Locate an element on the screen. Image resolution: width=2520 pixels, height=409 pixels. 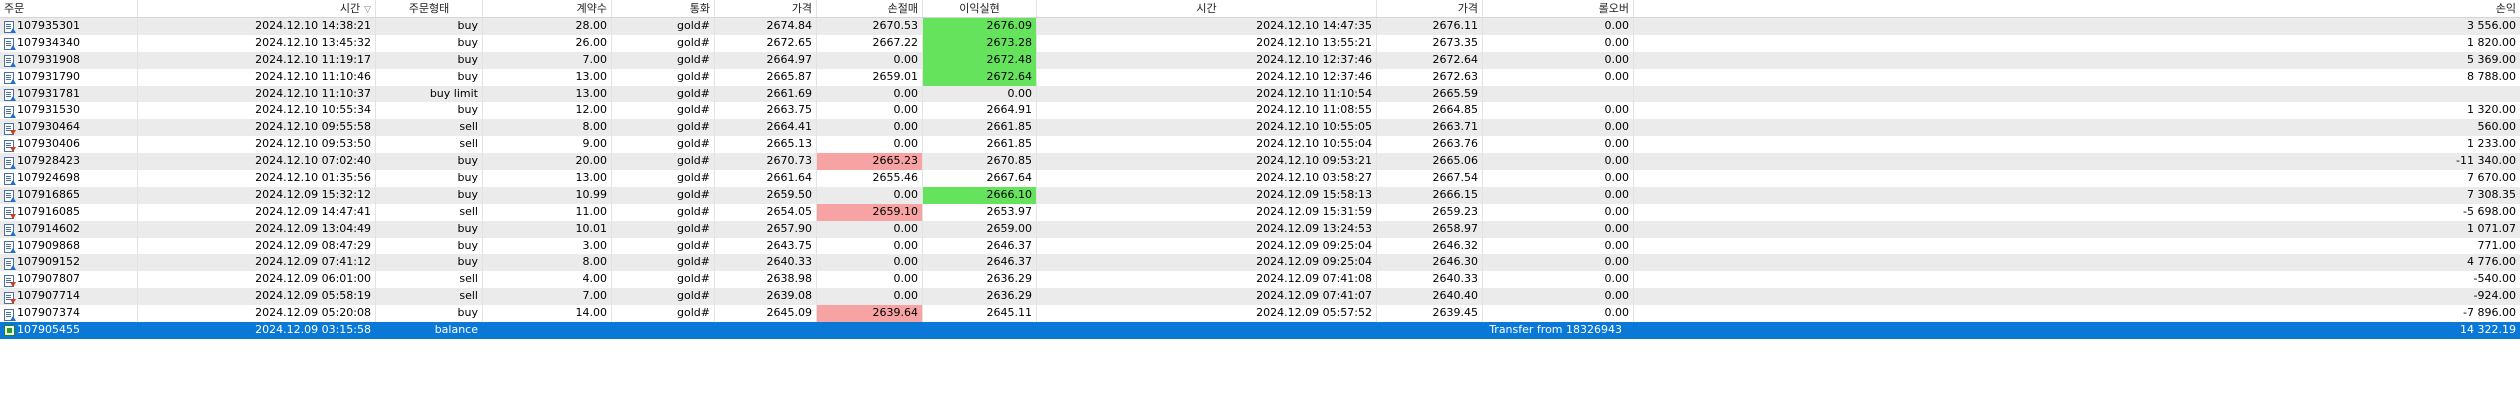
sell-order-icon is located at coordinates (10, 280).